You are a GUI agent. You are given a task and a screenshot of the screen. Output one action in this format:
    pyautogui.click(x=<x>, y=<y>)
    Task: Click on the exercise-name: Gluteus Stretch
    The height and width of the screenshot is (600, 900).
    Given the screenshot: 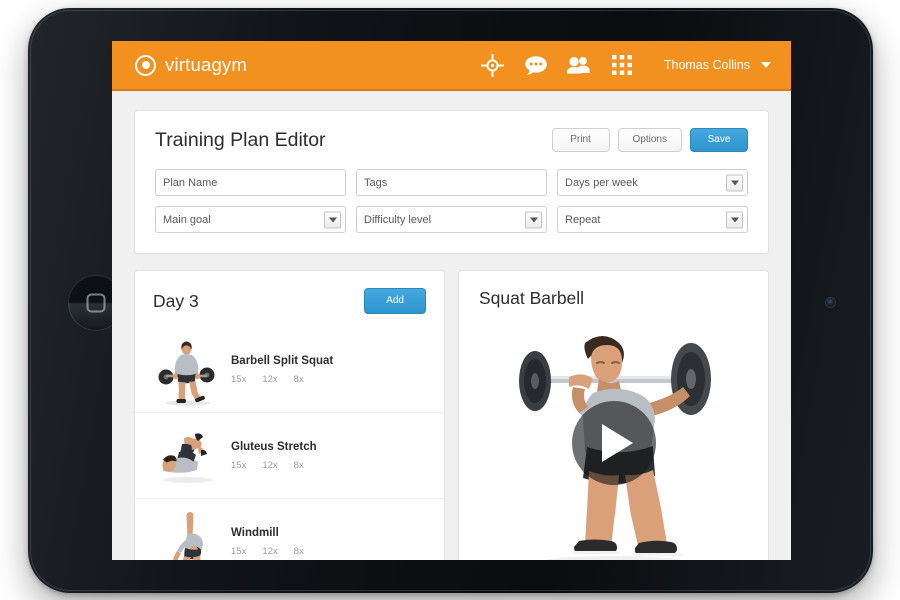 What is the action you would take?
    pyautogui.click(x=274, y=446)
    